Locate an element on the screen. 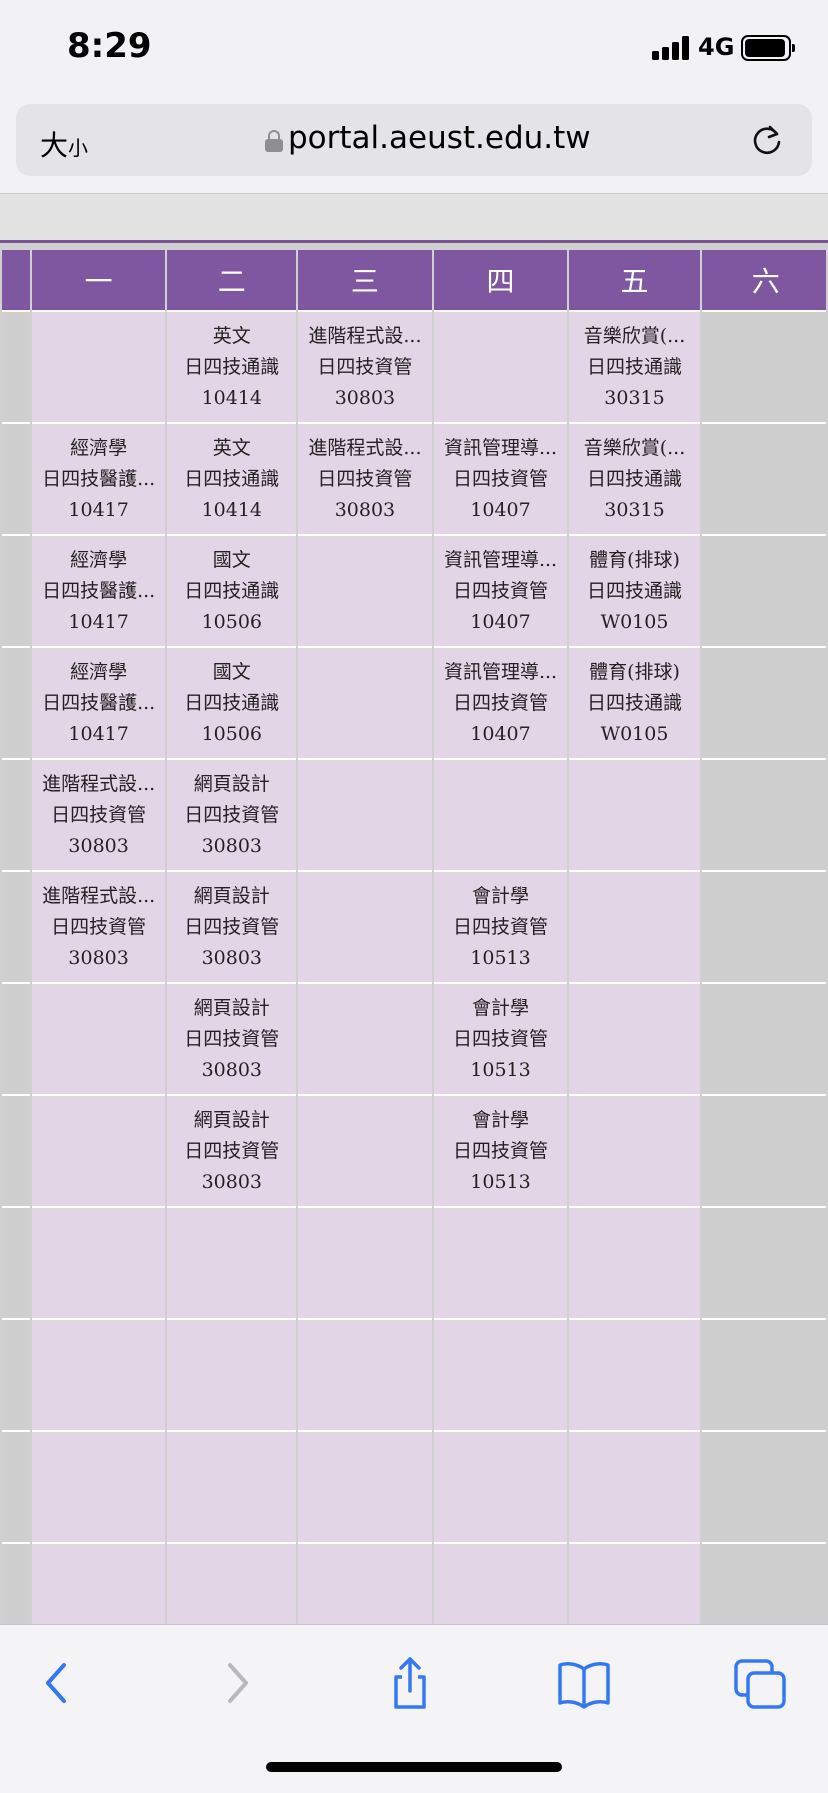 The image size is (828, 1793). tabs-icon is located at coordinates (760, 1683).